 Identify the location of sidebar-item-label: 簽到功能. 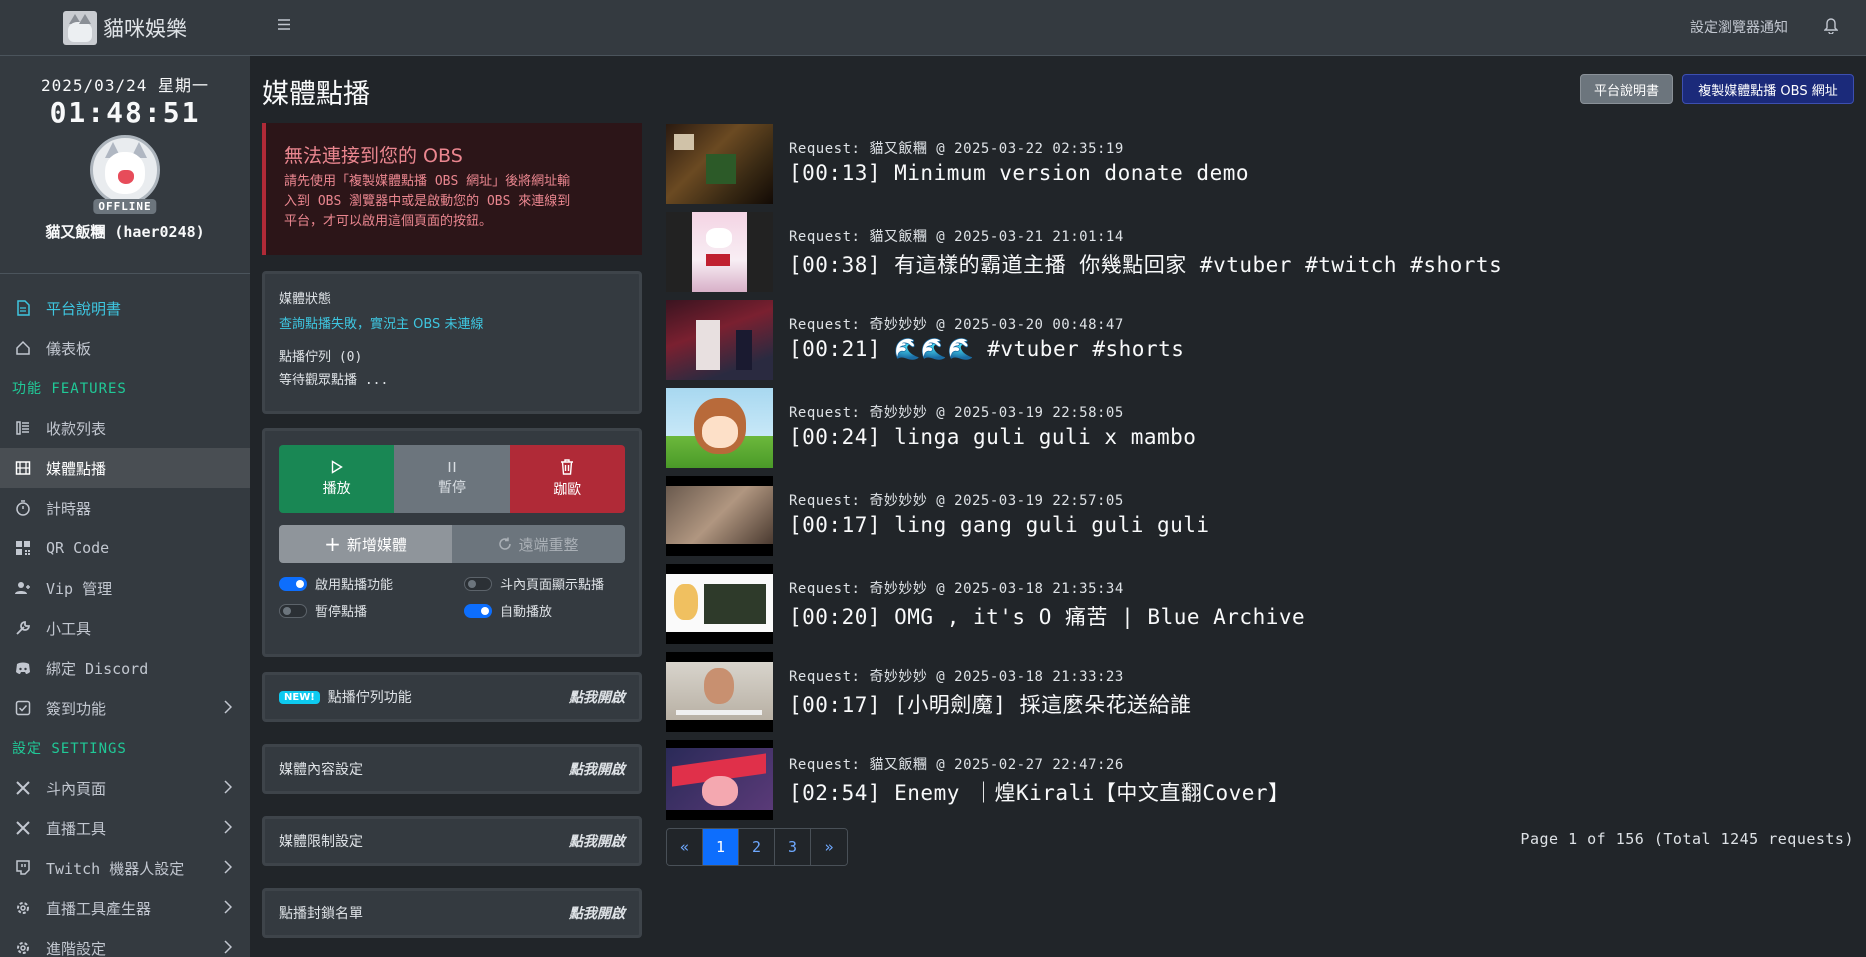
(76, 708).